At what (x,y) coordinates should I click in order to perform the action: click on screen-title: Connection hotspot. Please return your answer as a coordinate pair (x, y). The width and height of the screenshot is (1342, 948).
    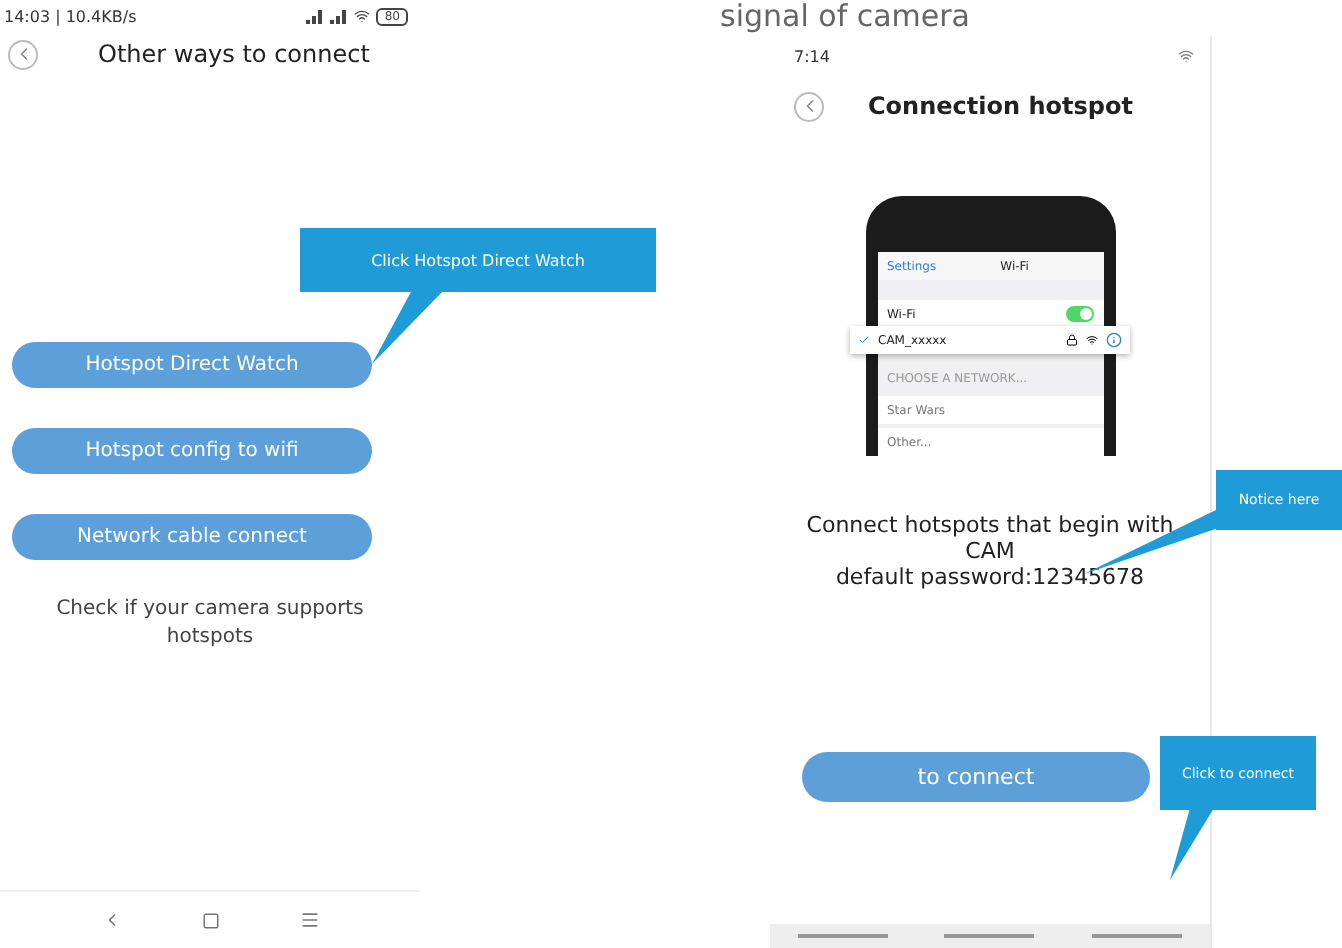
    Looking at the image, I should click on (1000, 106).